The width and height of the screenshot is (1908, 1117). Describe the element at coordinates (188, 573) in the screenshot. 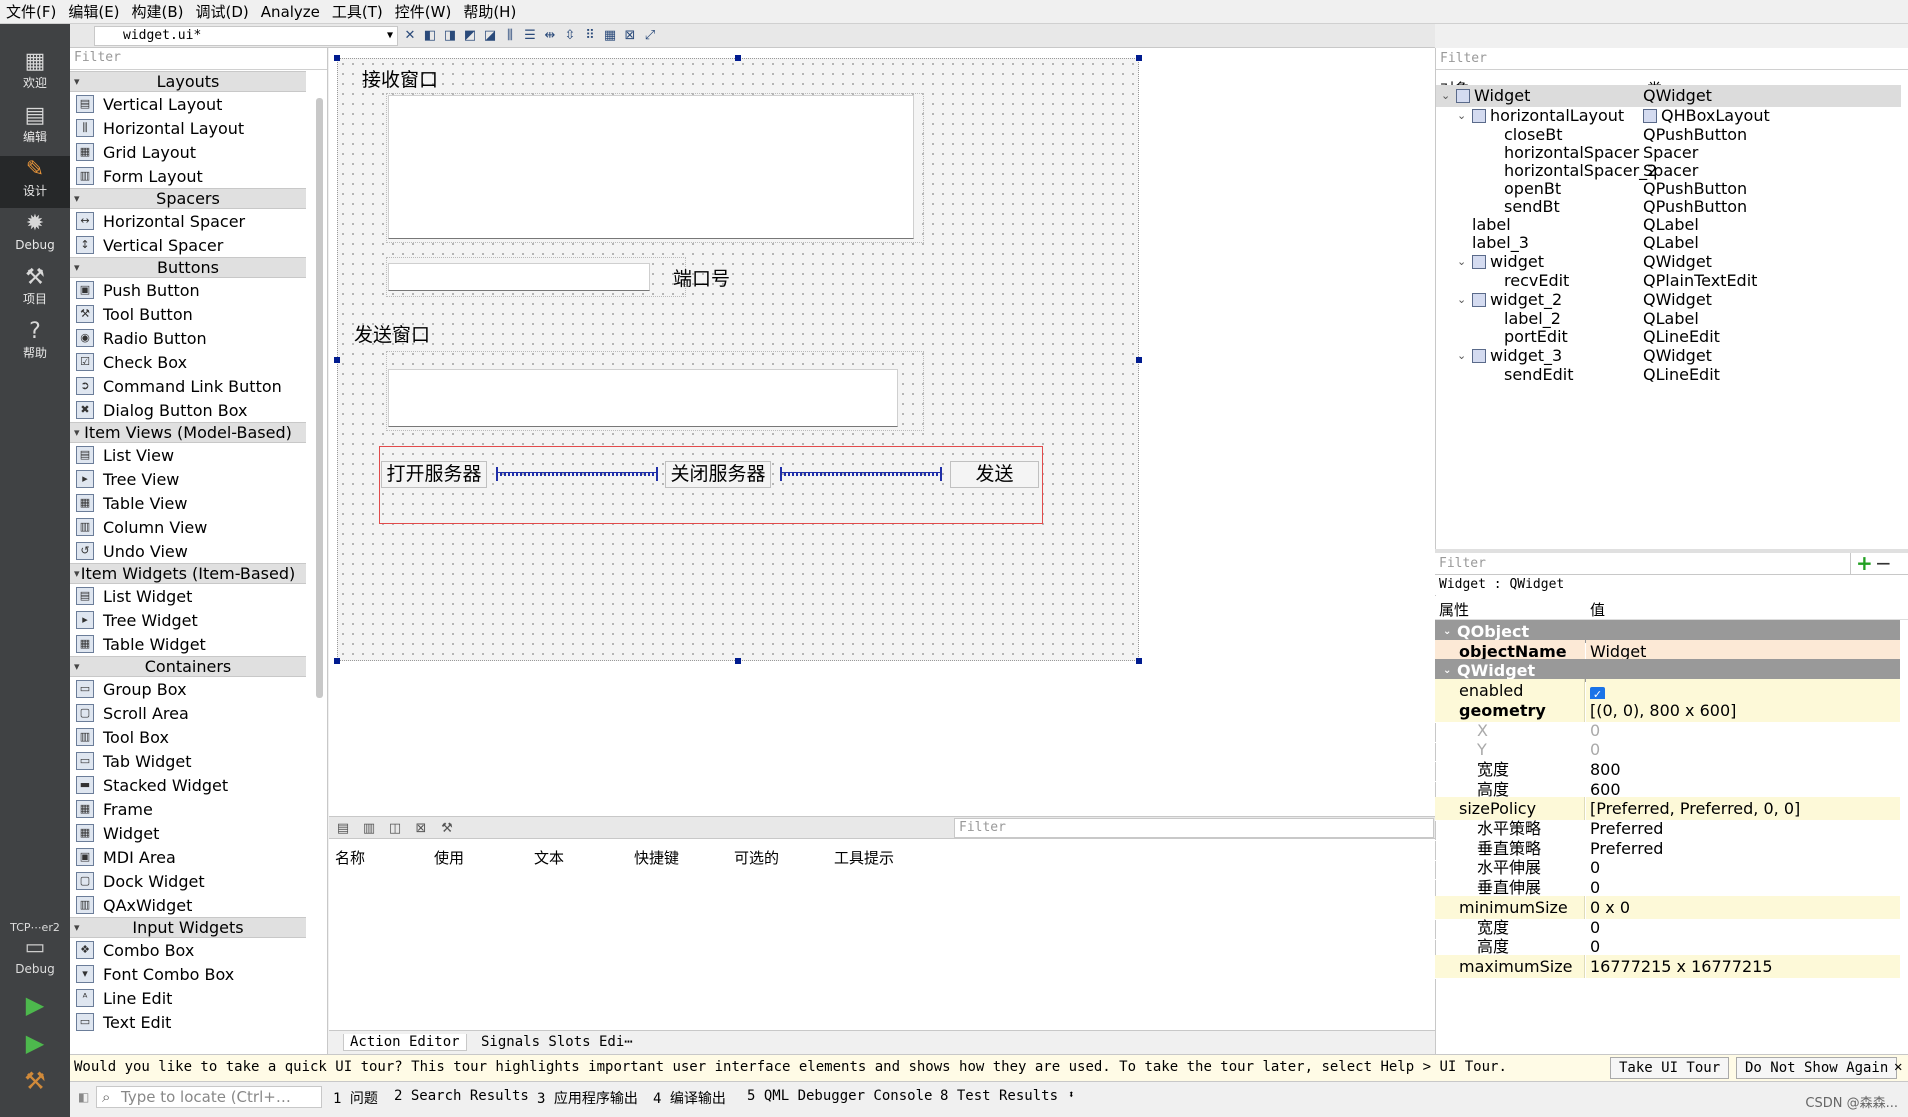

I see `category-header: ▾ Item Widgets (Item-Based)` at that location.